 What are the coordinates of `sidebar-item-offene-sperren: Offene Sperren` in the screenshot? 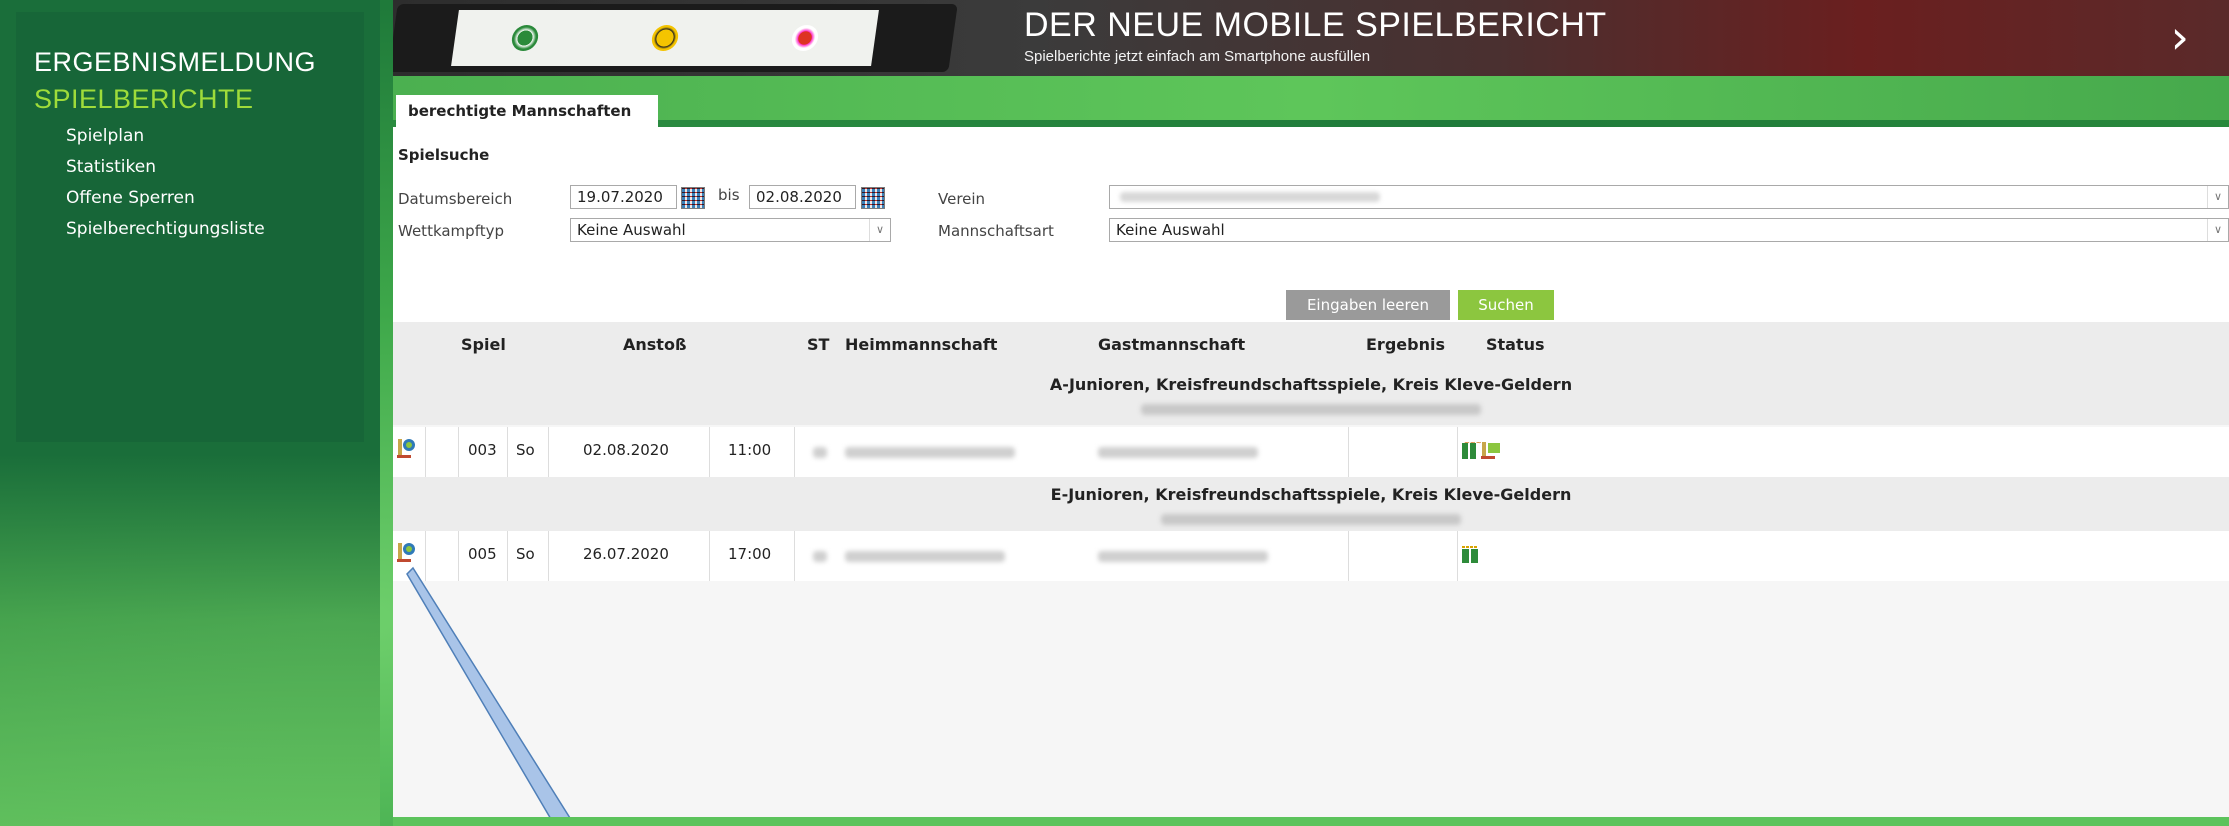 It's located at (165, 198).